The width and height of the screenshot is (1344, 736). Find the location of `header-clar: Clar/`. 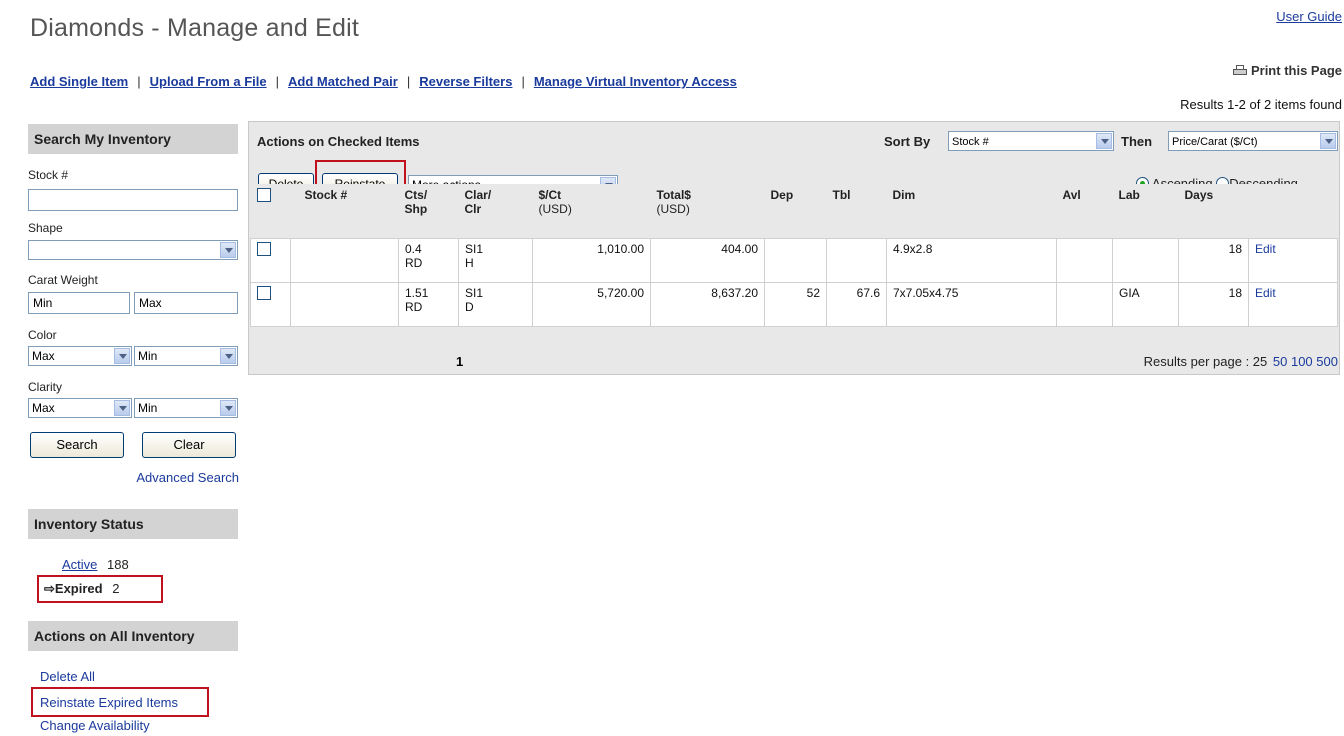

header-clar: Clar/ is located at coordinates (478, 195).